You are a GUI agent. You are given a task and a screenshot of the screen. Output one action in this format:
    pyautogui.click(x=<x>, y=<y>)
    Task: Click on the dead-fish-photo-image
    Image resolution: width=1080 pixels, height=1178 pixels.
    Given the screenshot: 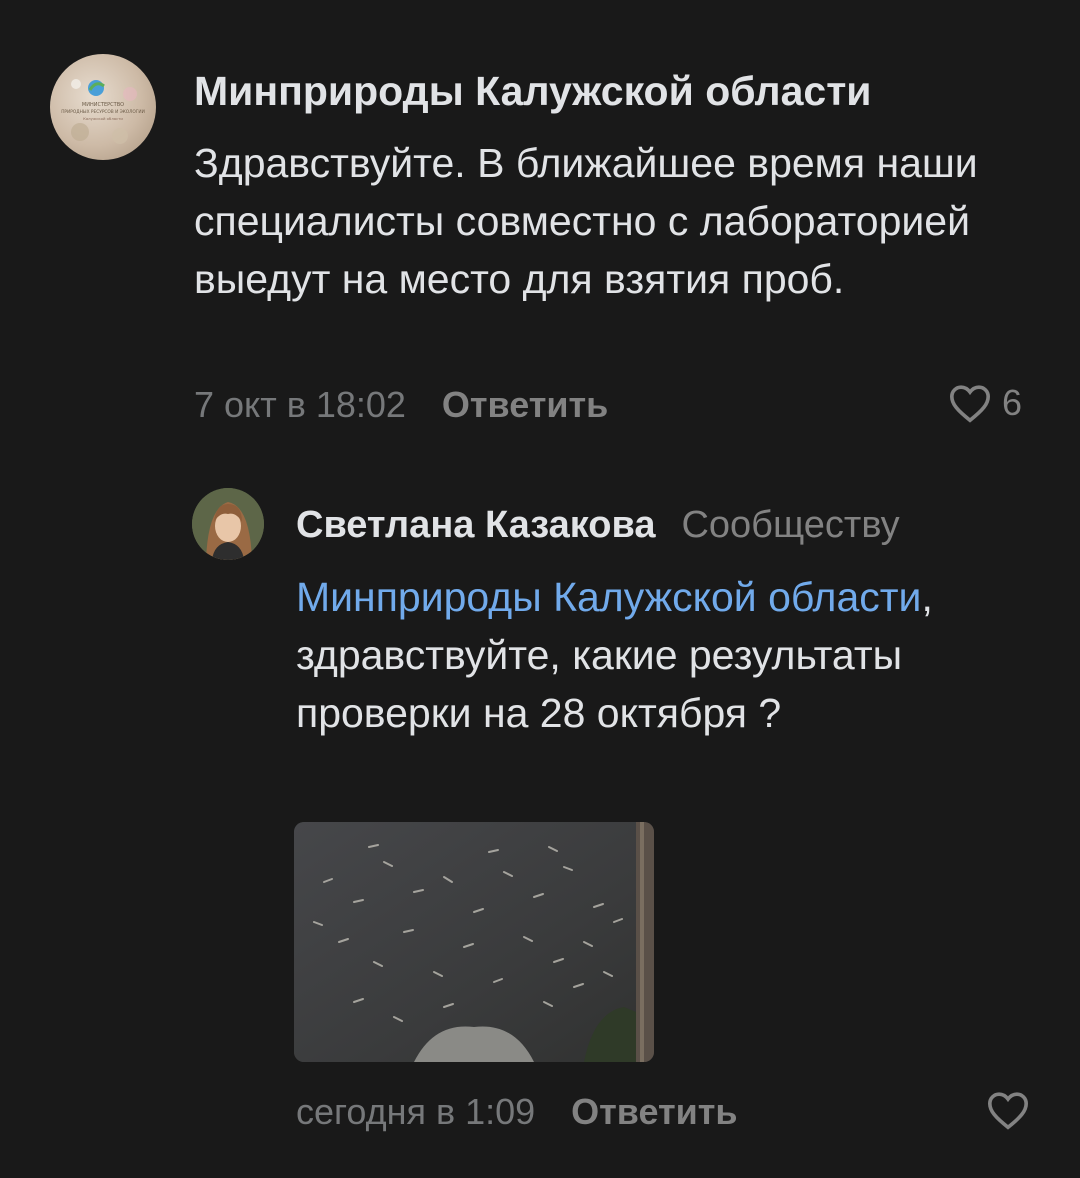 What is the action you would take?
    pyautogui.click(x=474, y=942)
    